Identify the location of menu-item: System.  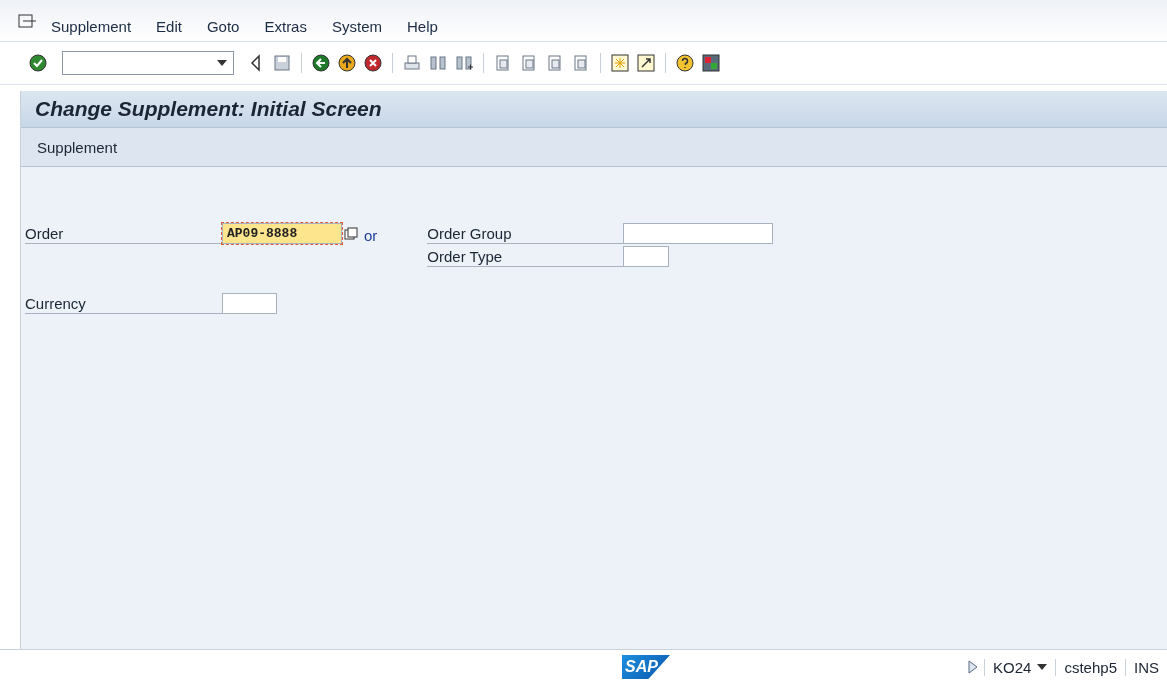
(356, 26).